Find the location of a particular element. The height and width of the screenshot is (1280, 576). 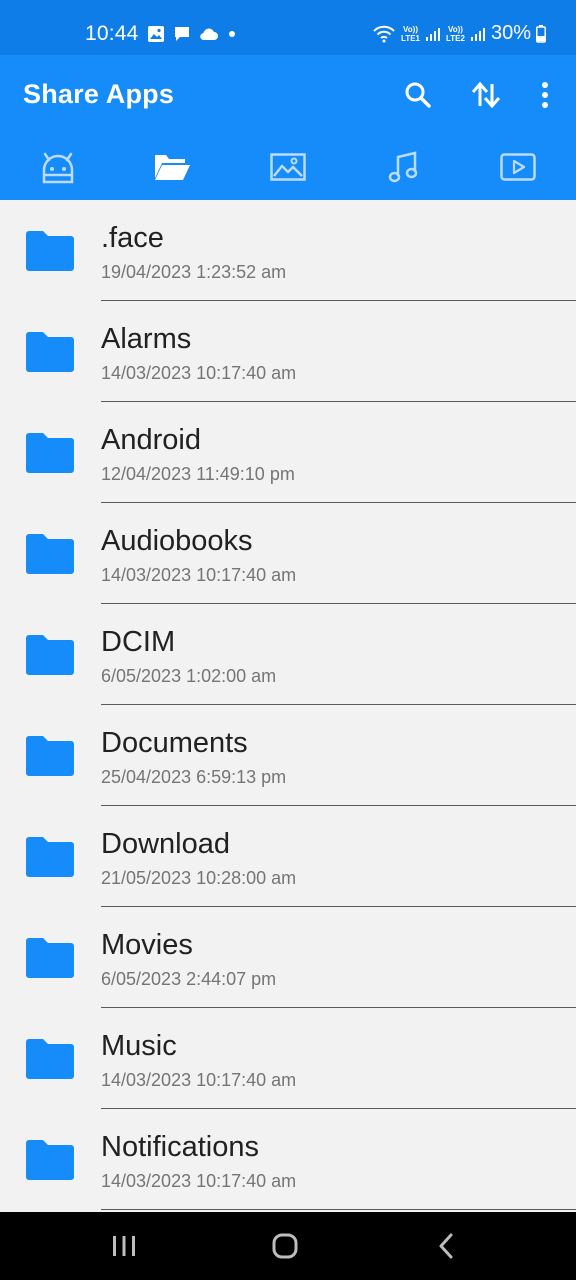

gallery-notification-icon is located at coordinates (155, 34).